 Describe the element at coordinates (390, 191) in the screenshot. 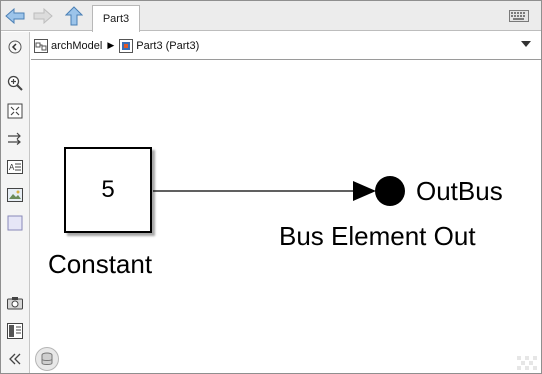

I see `bus-element-outport-icon` at that location.